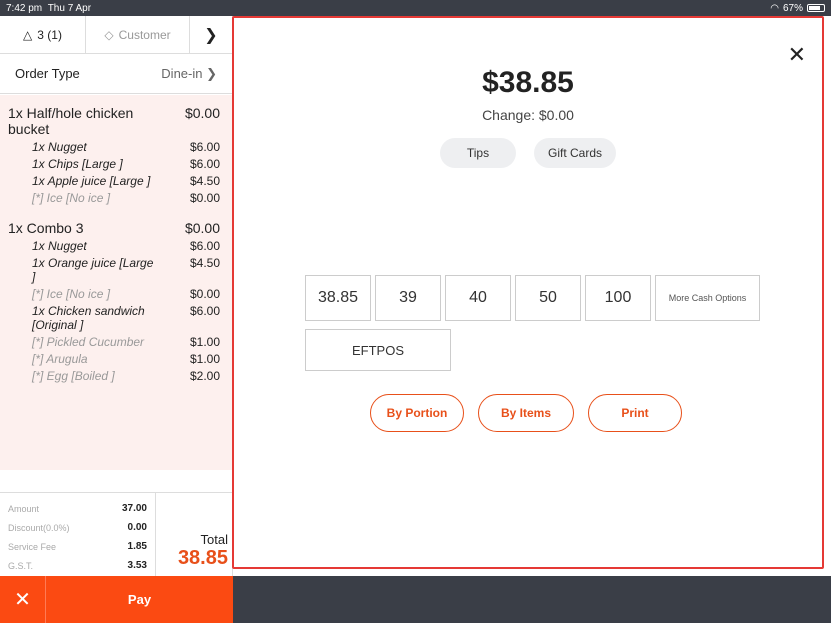 The image size is (831, 623). Describe the element at coordinates (60, 359) in the screenshot. I see `sub-item-name: [*] Arugula` at that location.